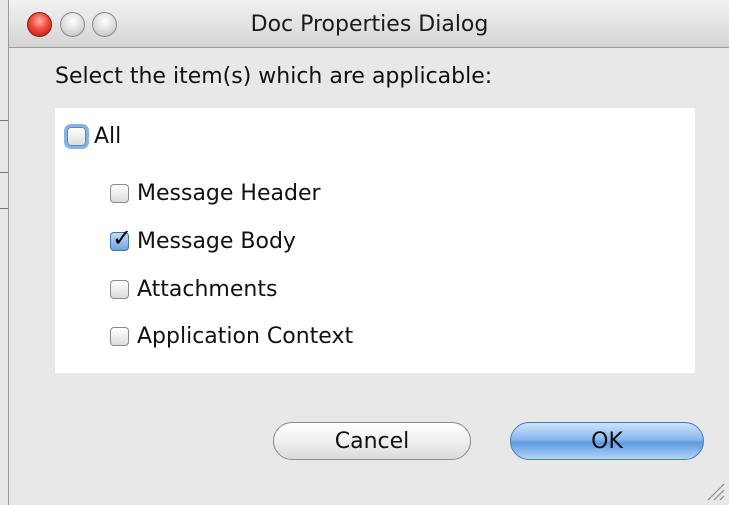 Image resolution: width=729 pixels, height=505 pixels. Describe the element at coordinates (607, 441) in the screenshot. I see `ok-button: OK` at that location.